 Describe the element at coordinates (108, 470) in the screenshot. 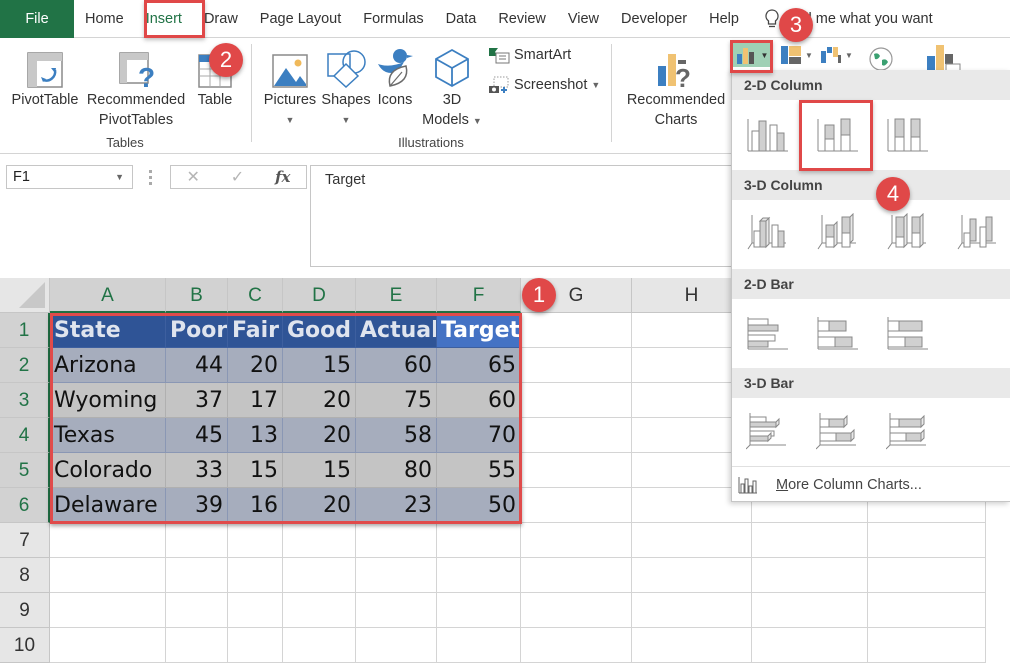

I see `cell: Colorado` at that location.